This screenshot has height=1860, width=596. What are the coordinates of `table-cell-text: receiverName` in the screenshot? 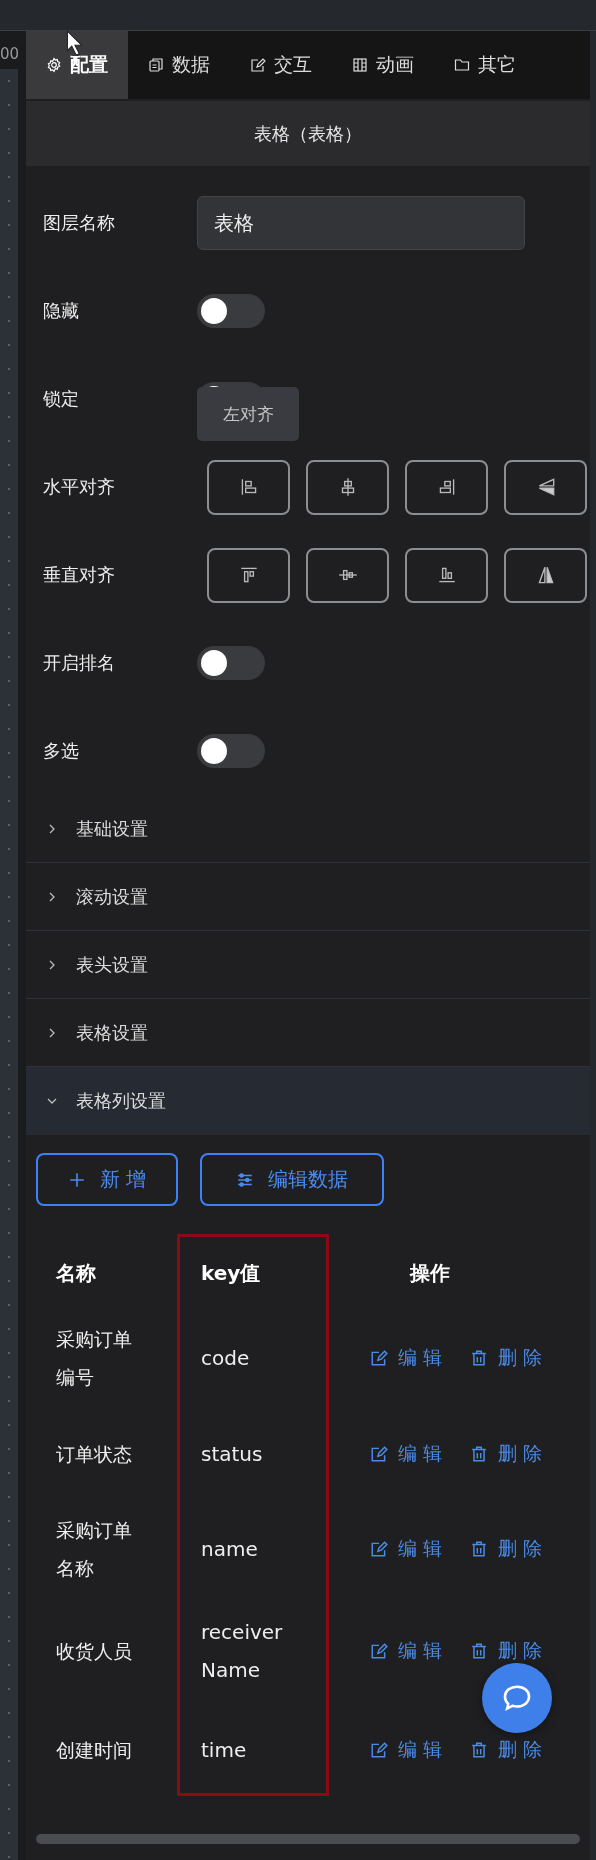 It's located at (242, 1651).